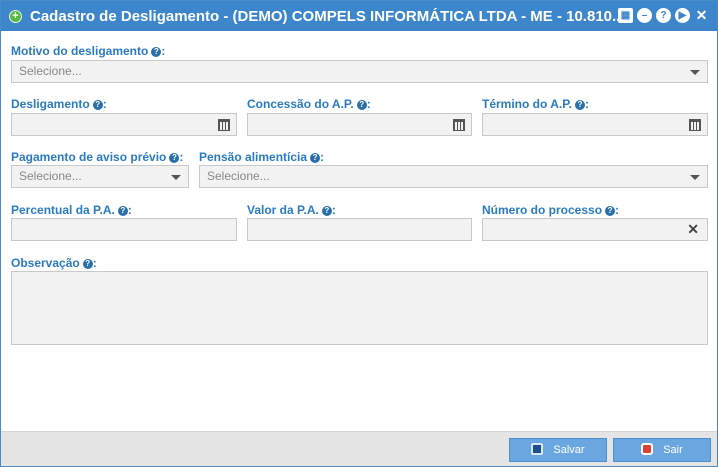 This screenshot has width=718, height=467. Describe the element at coordinates (359, 124) in the screenshot. I see `concessao-date-field` at that location.